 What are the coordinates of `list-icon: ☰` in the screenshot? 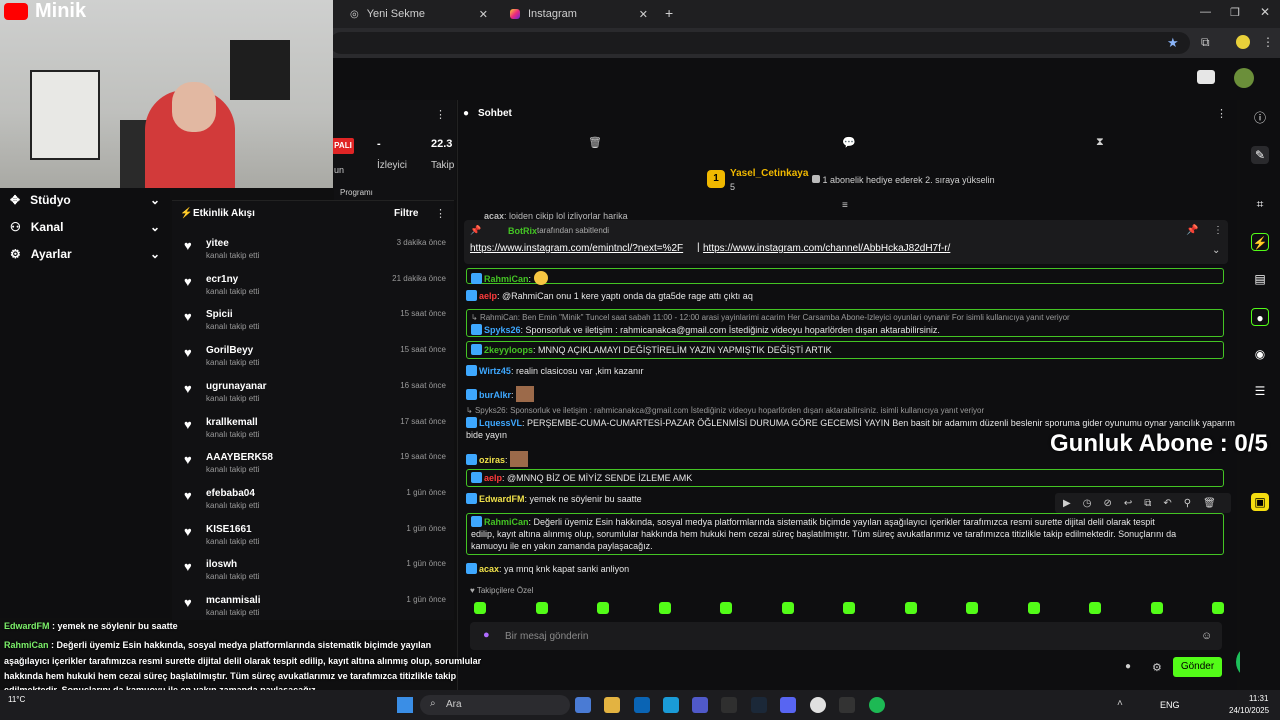 It's located at (1260, 391).